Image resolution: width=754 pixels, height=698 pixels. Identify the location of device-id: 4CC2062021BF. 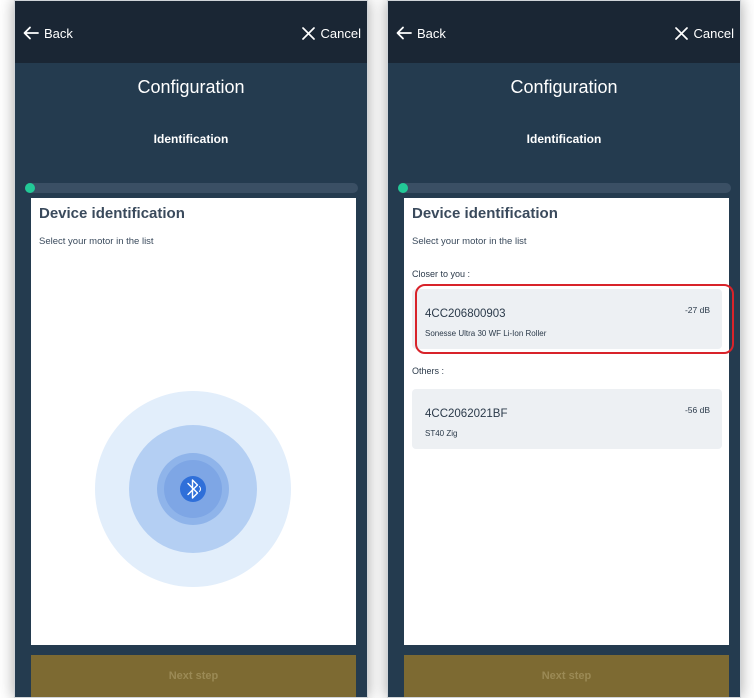
(466, 414).